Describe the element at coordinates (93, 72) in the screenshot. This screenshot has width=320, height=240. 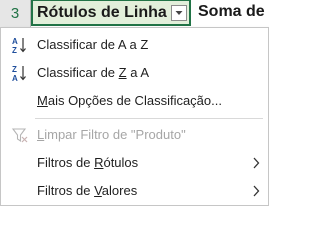
I see `menu-item-label: Classificar de Z a A` at that location.